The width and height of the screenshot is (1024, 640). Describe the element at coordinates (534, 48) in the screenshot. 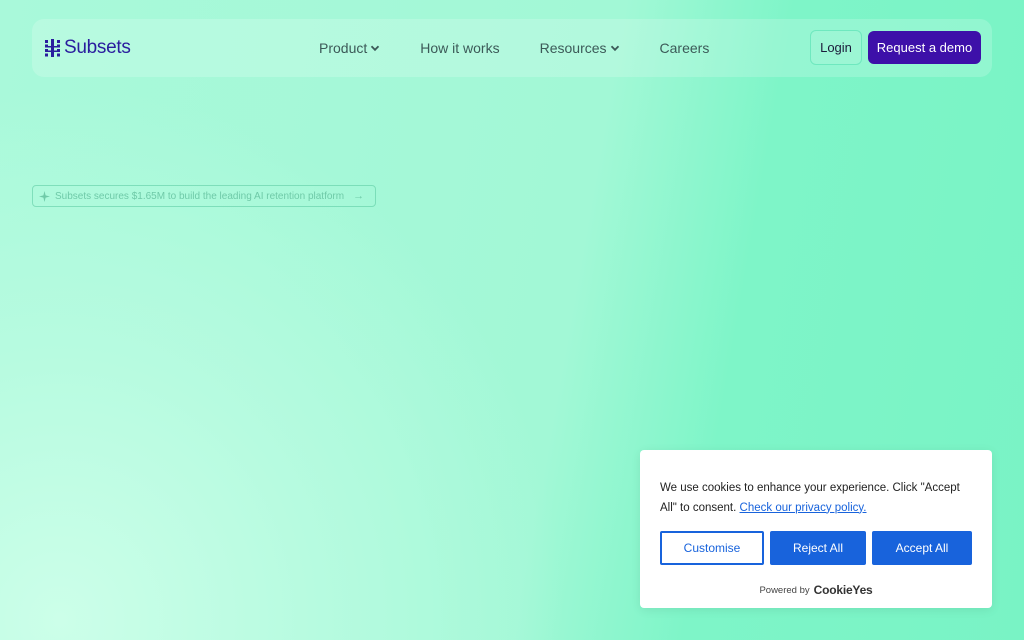

I see `main-nav: Product How it works Resources Careers` at that location.